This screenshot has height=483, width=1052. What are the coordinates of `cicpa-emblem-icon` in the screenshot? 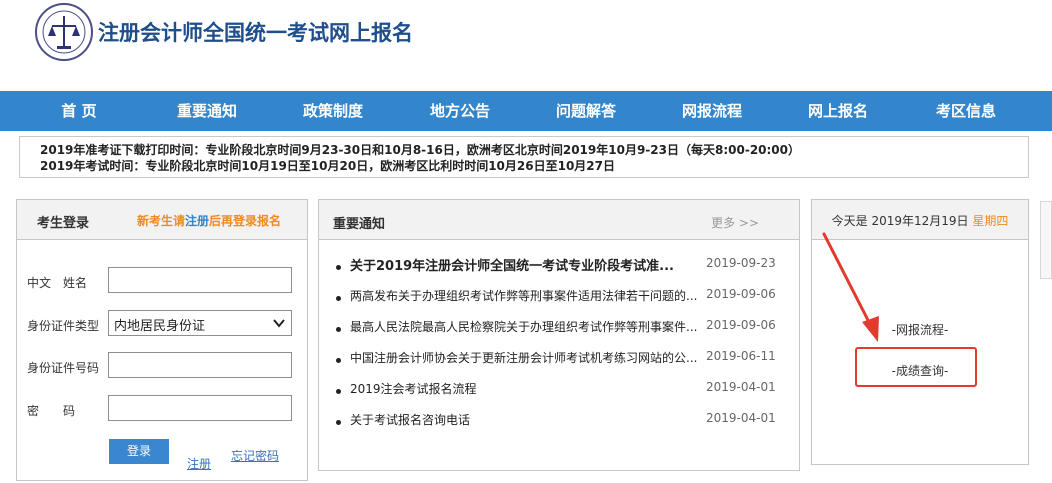 It's located at (64, 32).